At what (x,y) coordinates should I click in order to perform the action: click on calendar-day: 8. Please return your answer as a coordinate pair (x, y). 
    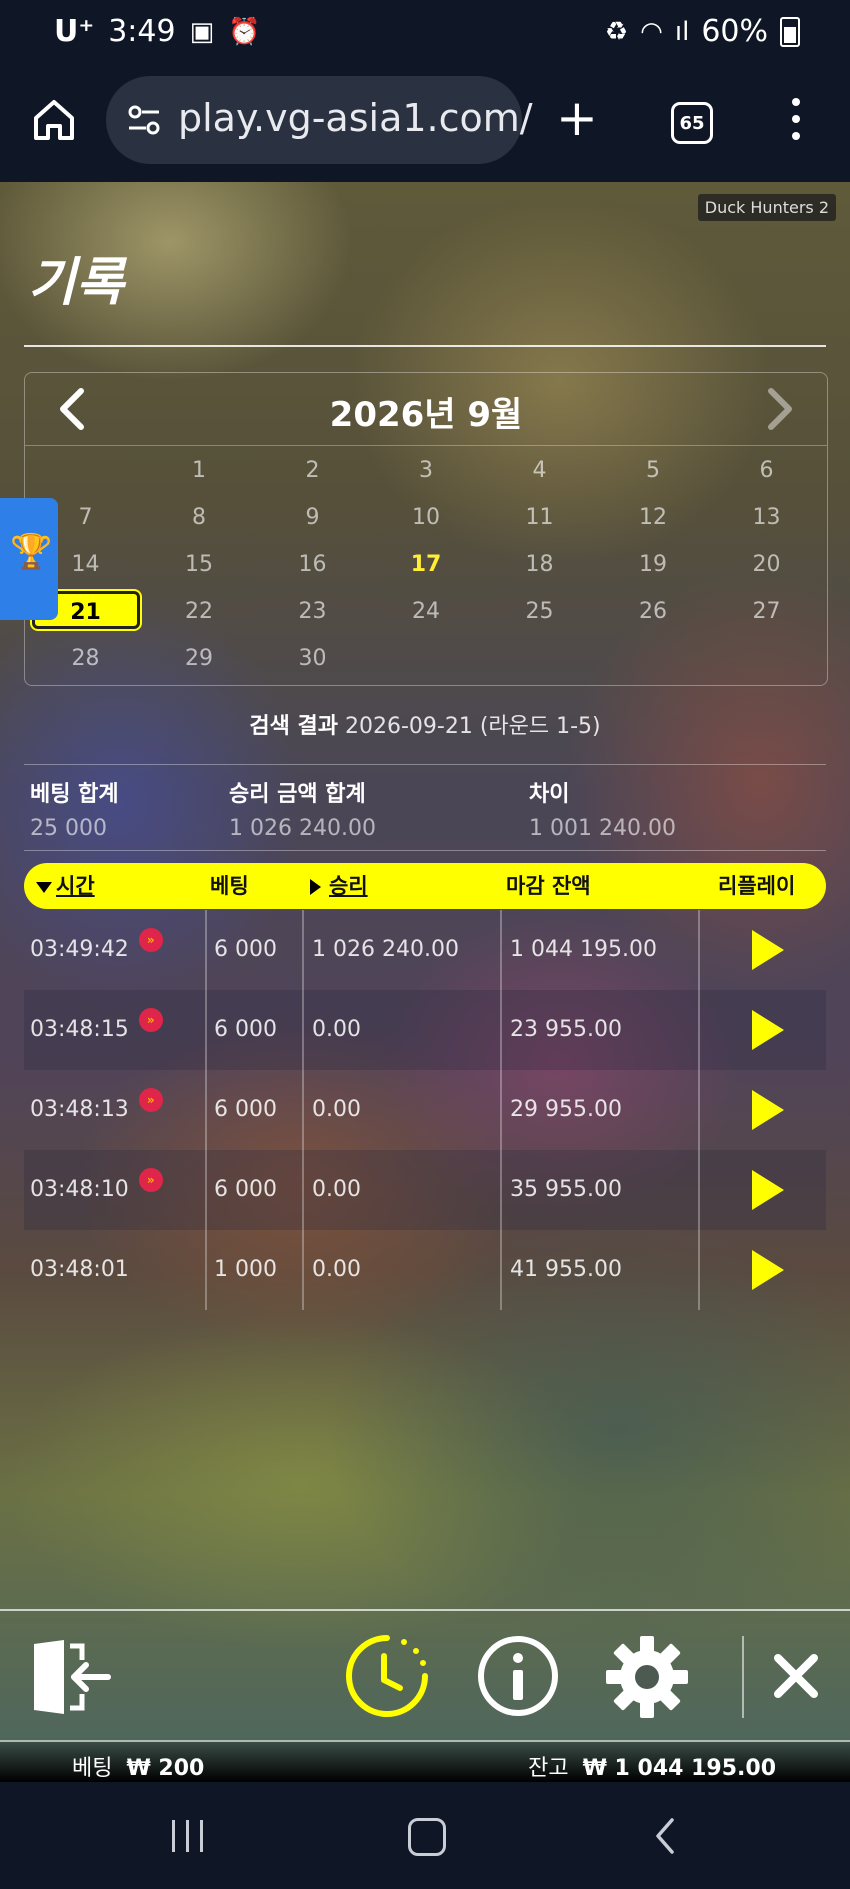
    Looking at the image, I should click on (199, 517).